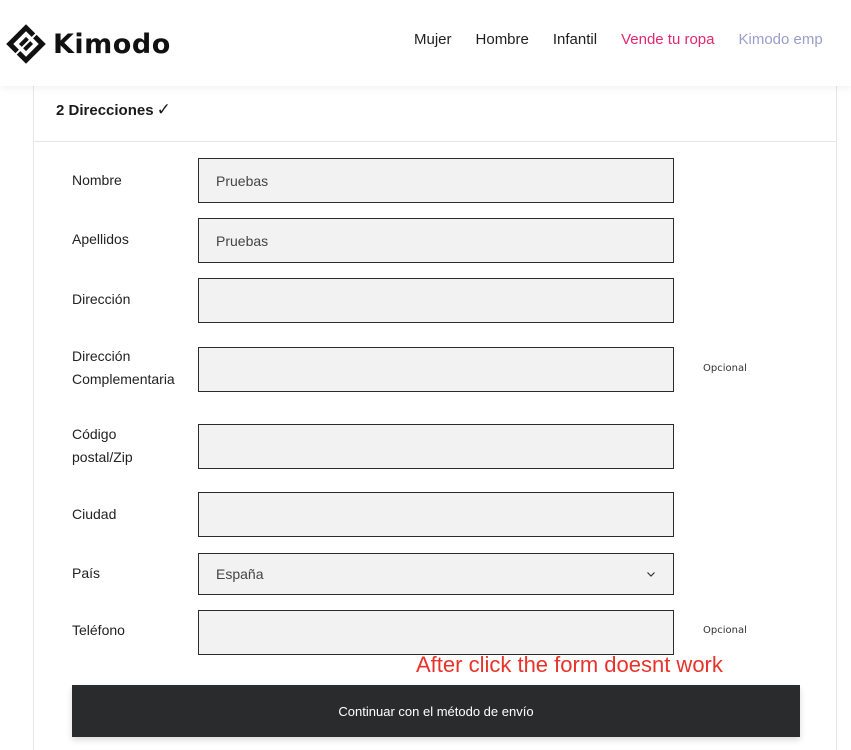  Describe the element at coordinates (98, 630) in the screenshot. I see `label-telefono: Teléfono` at that location.